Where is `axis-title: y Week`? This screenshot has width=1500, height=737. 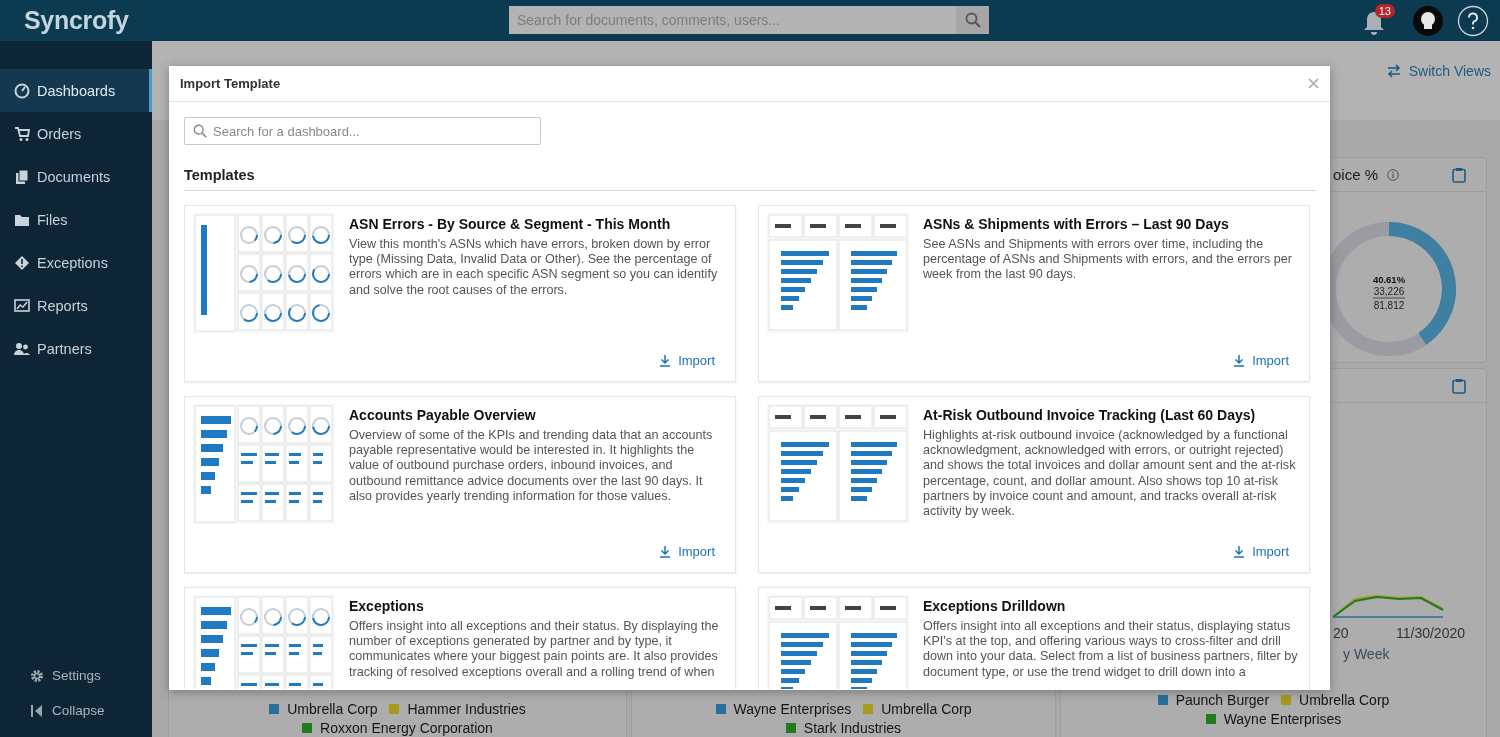
axis-title: y Week is located at coordinates (1367, 654).